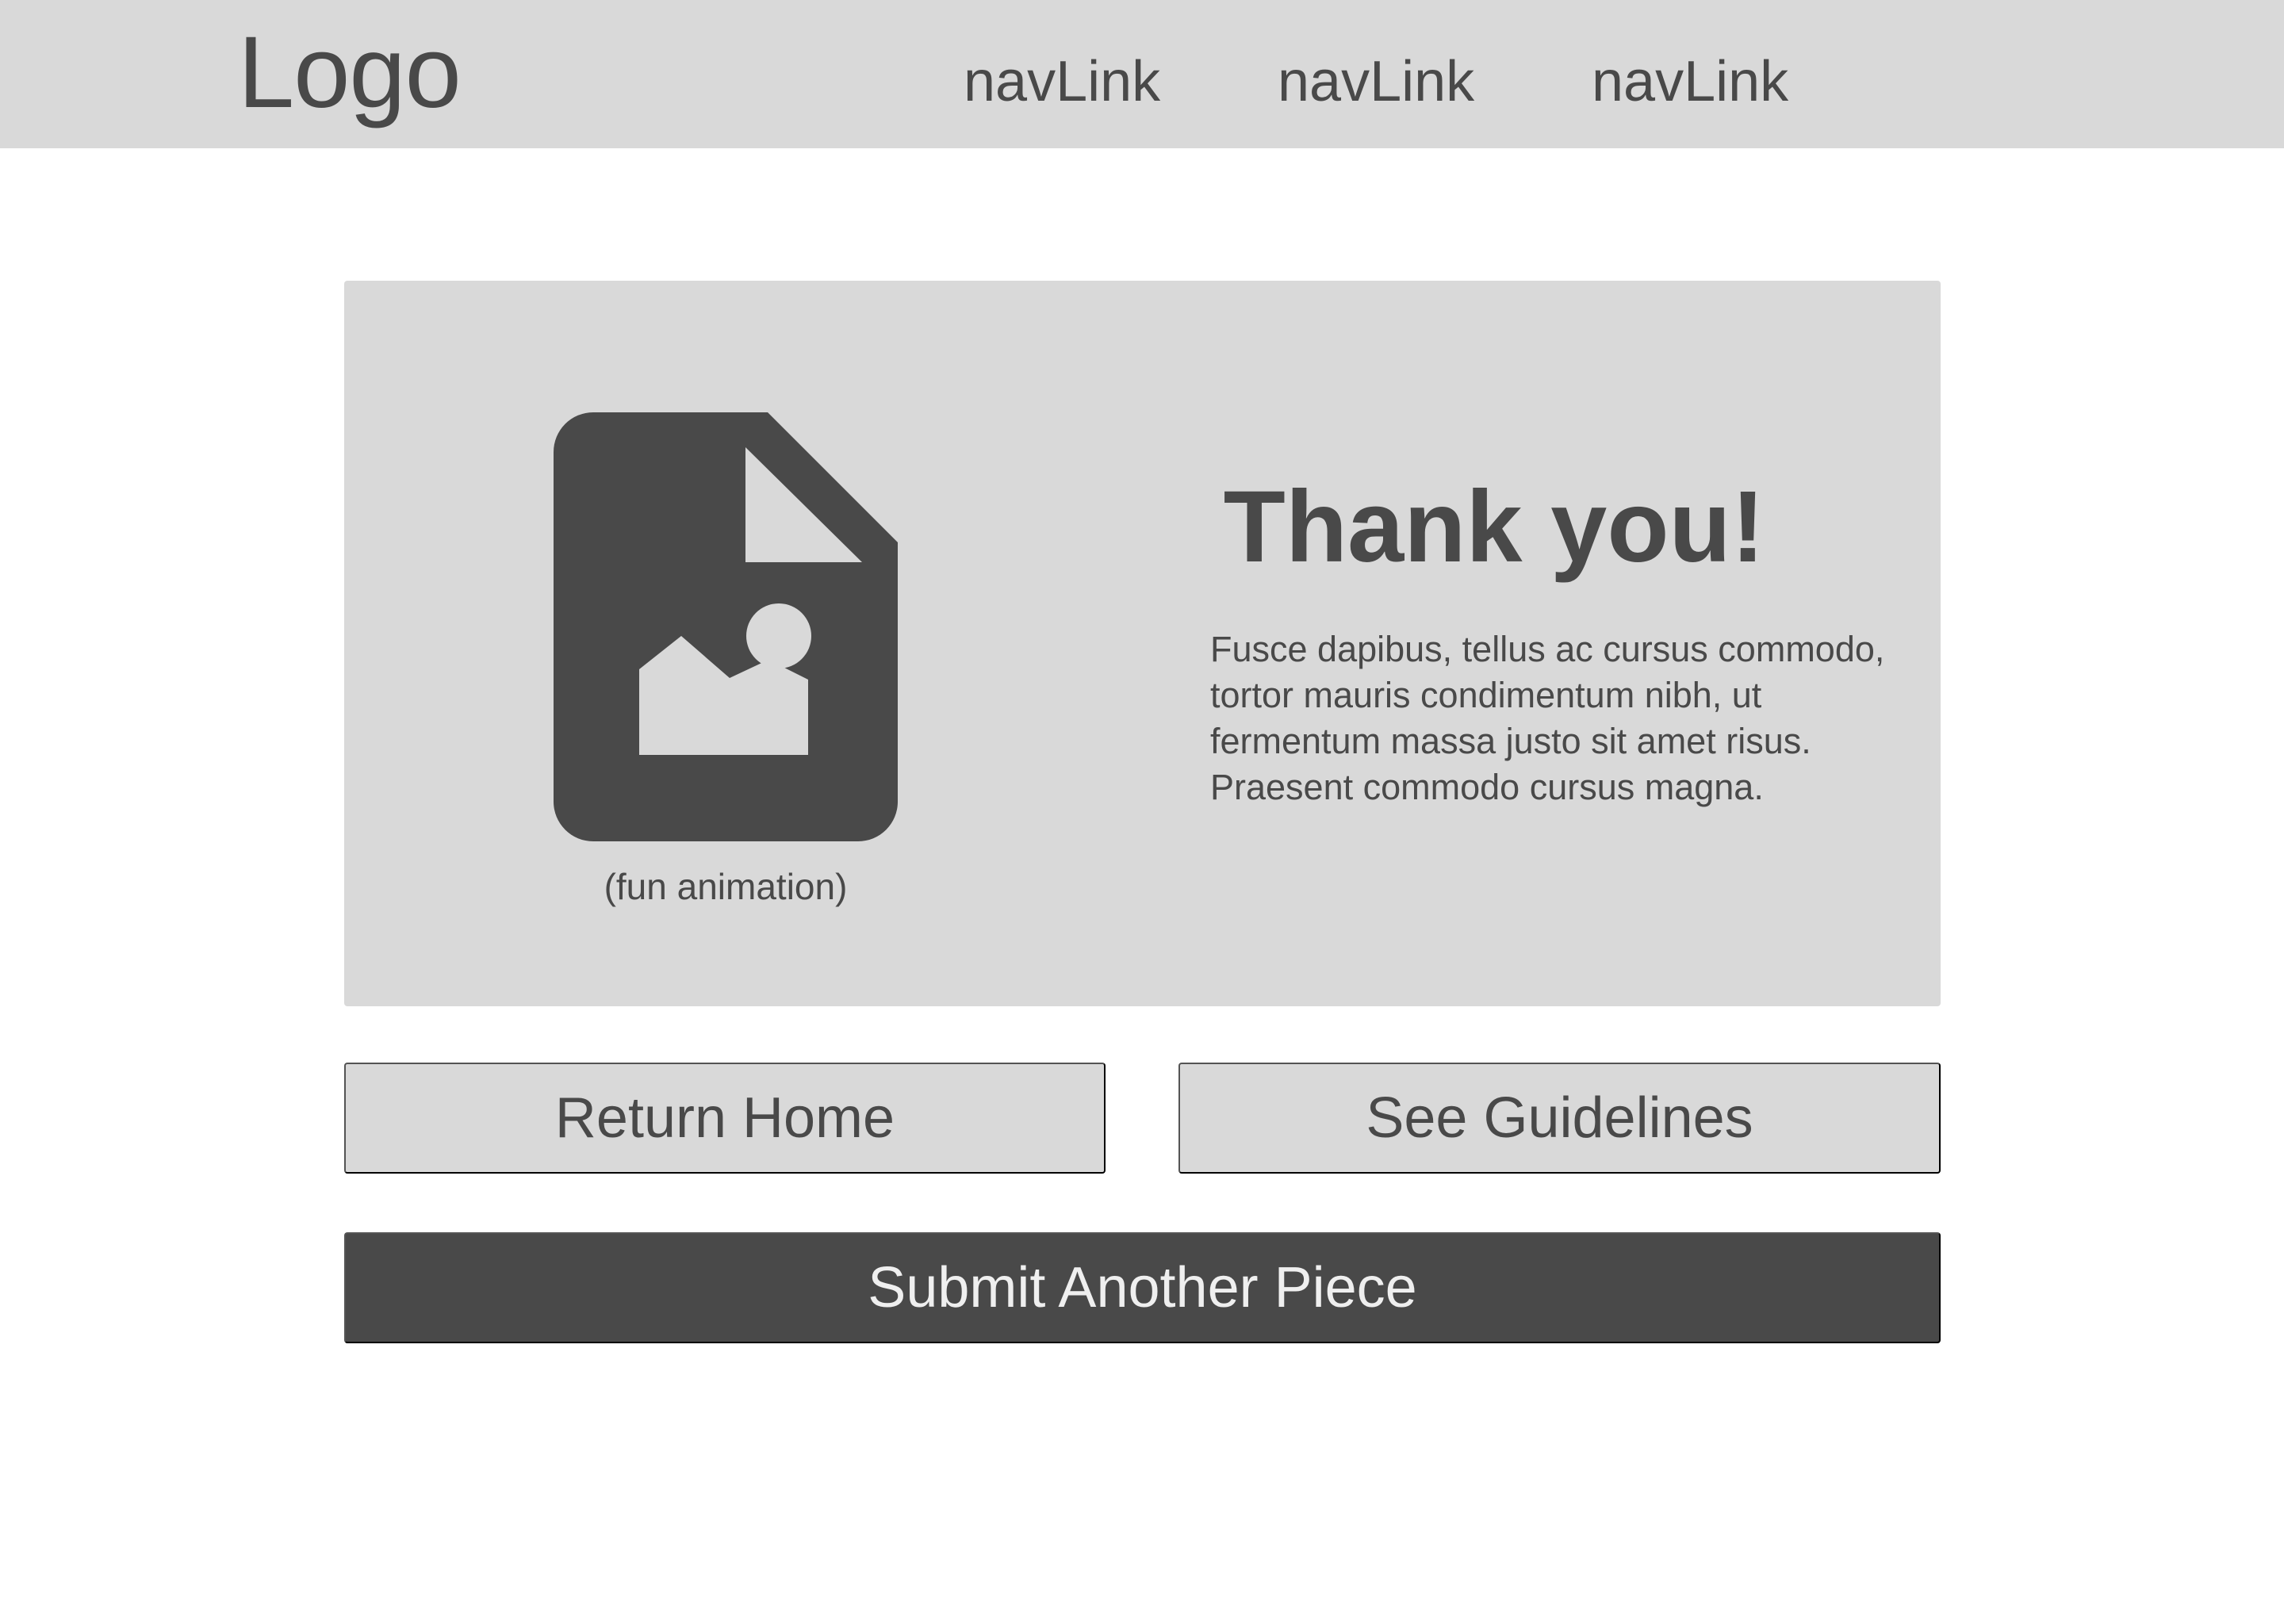  Describe the element at coordinates (1062, 81) in the screenshot. I see `nav-link-1: navLink` at that location.